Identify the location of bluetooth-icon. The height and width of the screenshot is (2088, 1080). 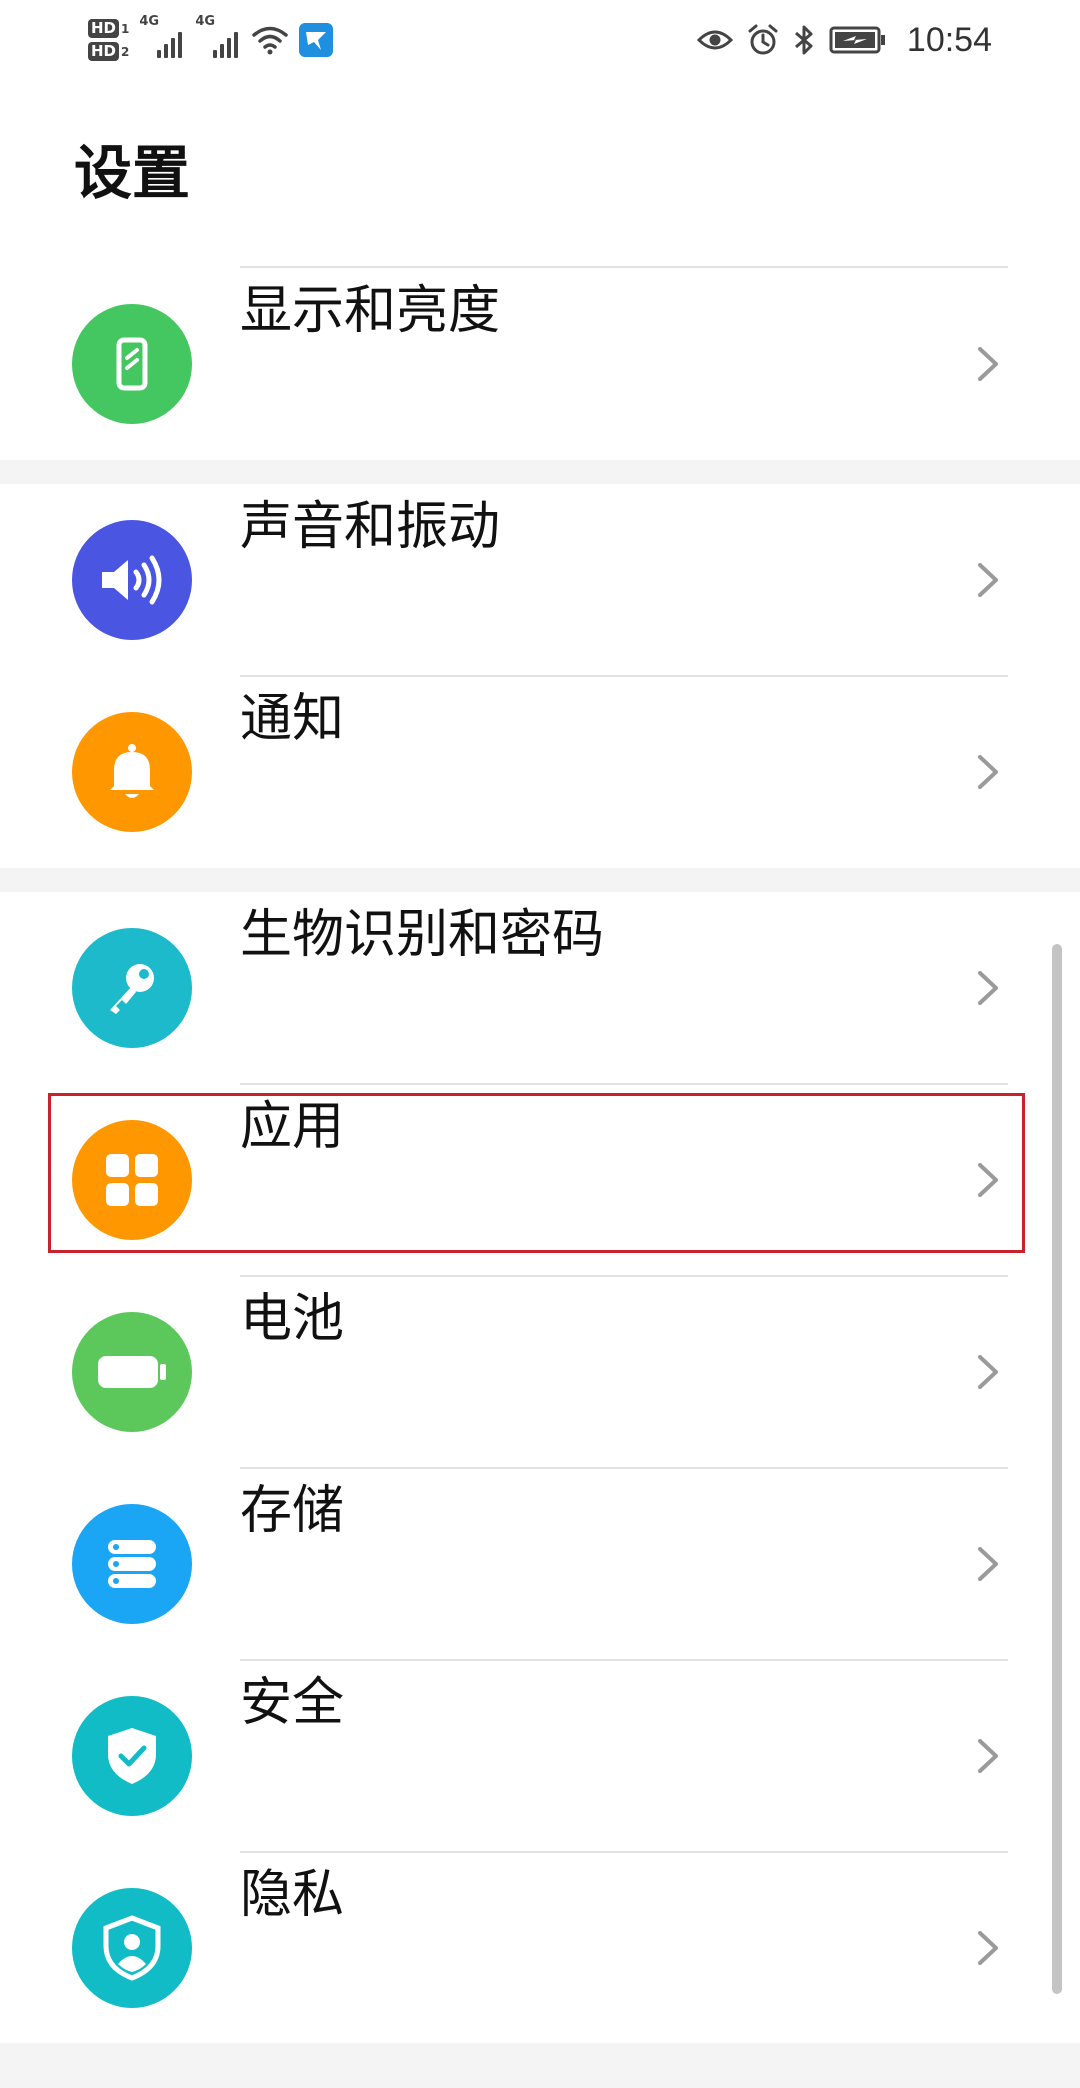
(803, 40).